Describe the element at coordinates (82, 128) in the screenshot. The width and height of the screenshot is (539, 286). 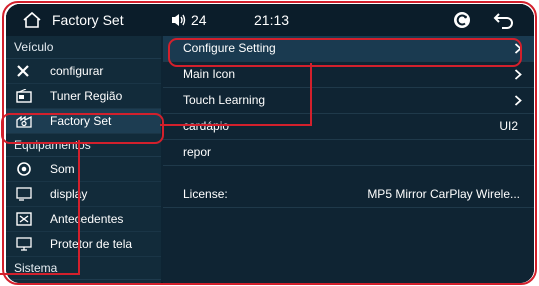
I see `annotation-factory-set` at that location.